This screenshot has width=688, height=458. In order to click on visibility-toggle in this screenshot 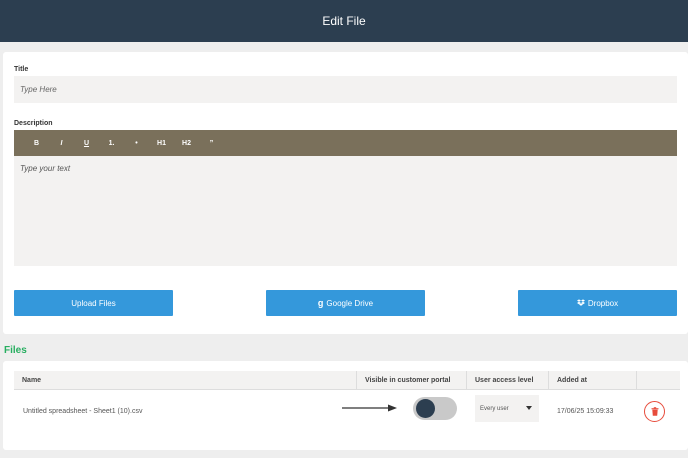, I will do `click(435, 408)`.